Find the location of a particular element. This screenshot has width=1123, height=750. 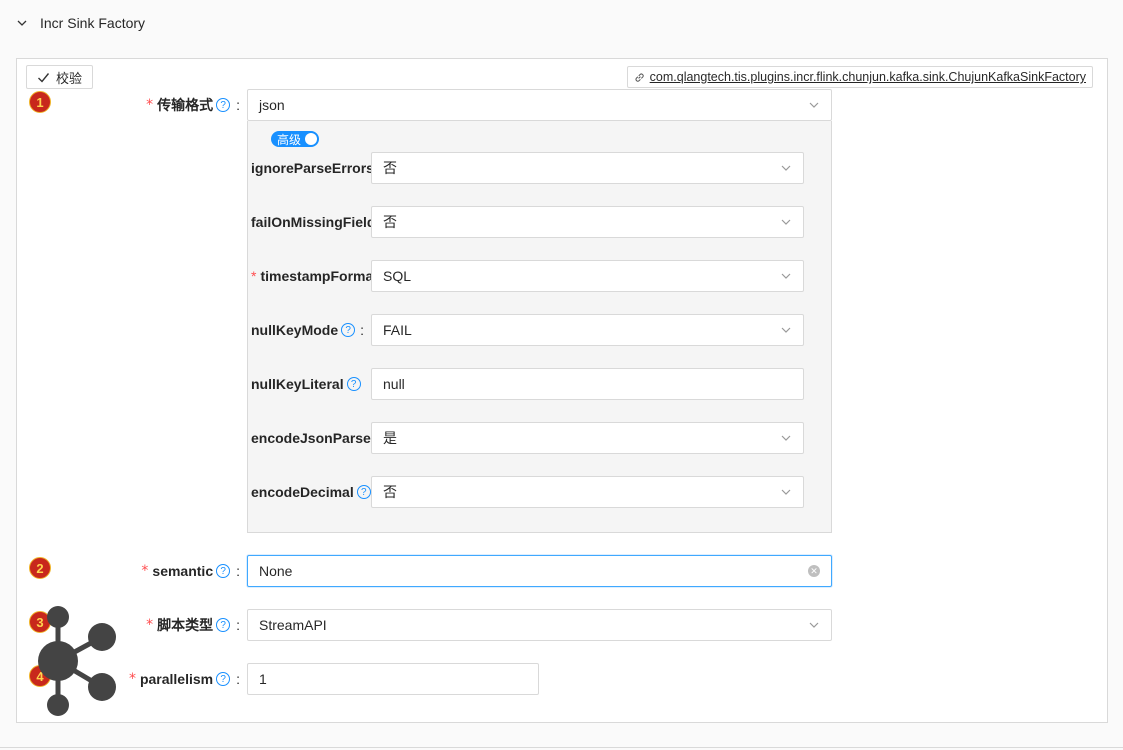

select-value: SQL is located at coordinates (397, 276).